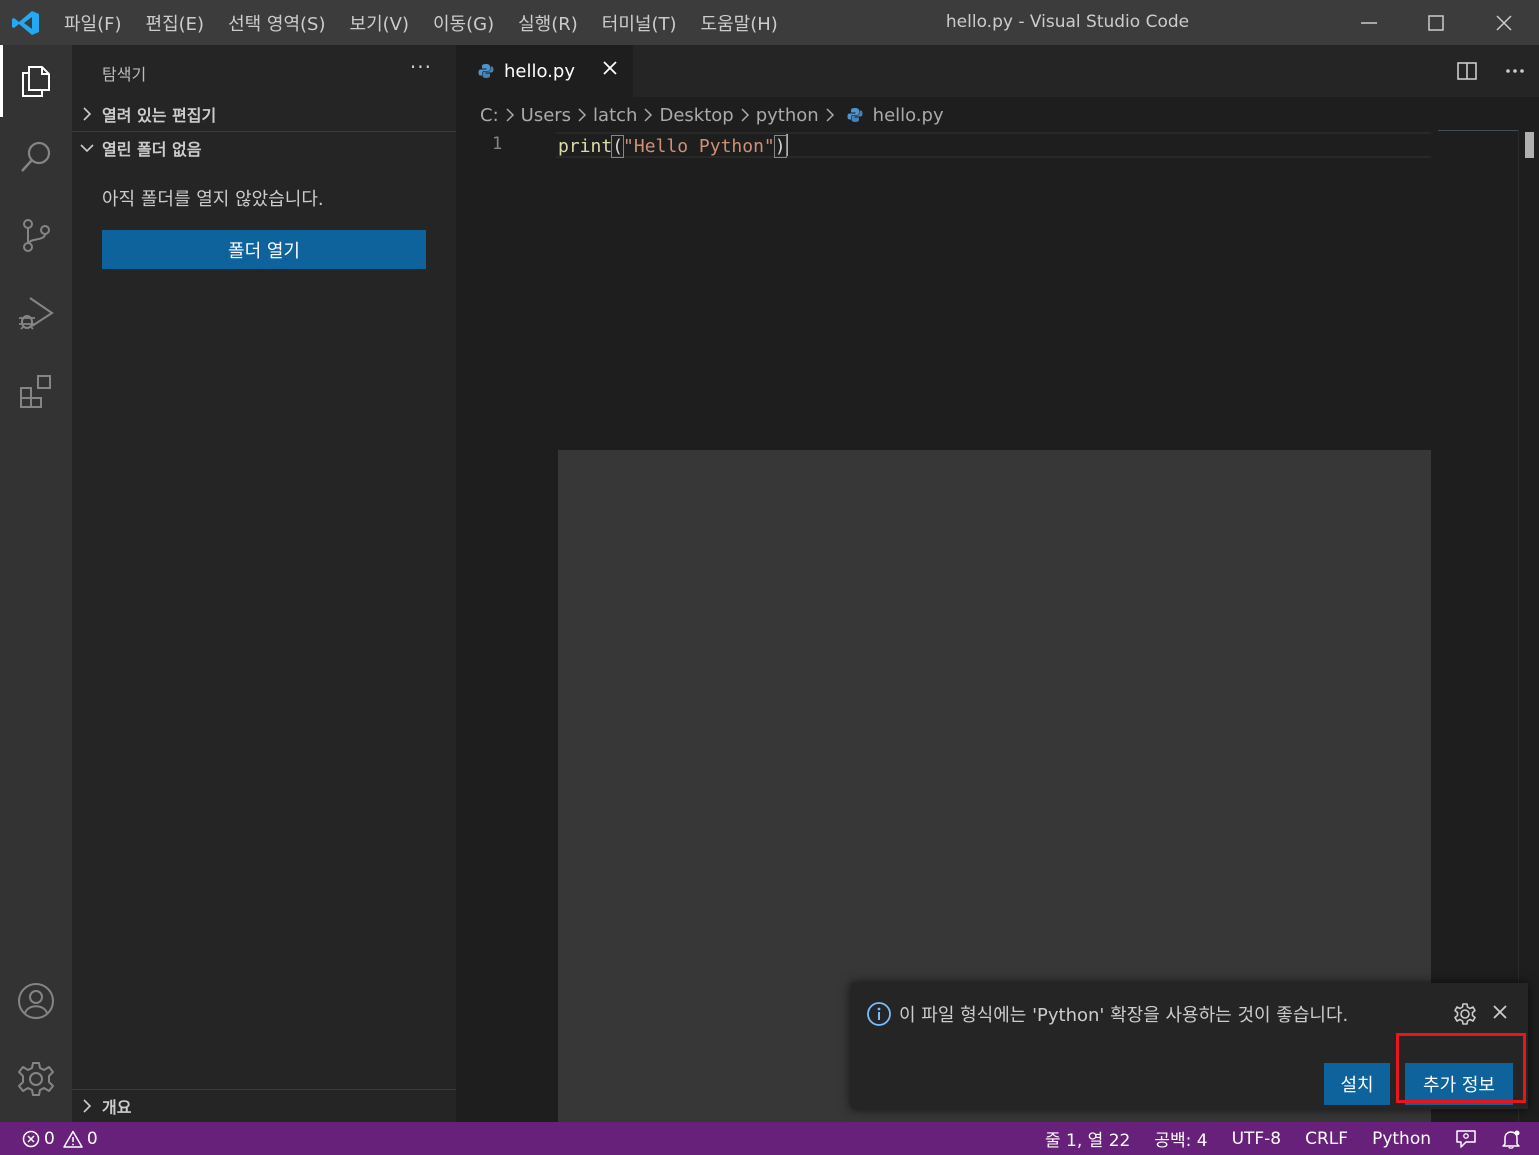  Describe the element at coordinates (585, 146) in the screenshot. I see `code-function: print` at that location.